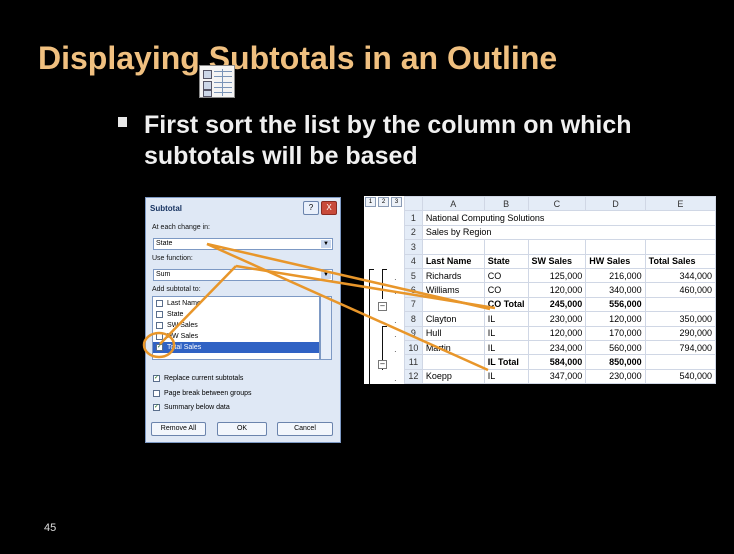 The width and height of the screenshot is (734, 554). I want to click on page-number: 45, so click(50, 528).